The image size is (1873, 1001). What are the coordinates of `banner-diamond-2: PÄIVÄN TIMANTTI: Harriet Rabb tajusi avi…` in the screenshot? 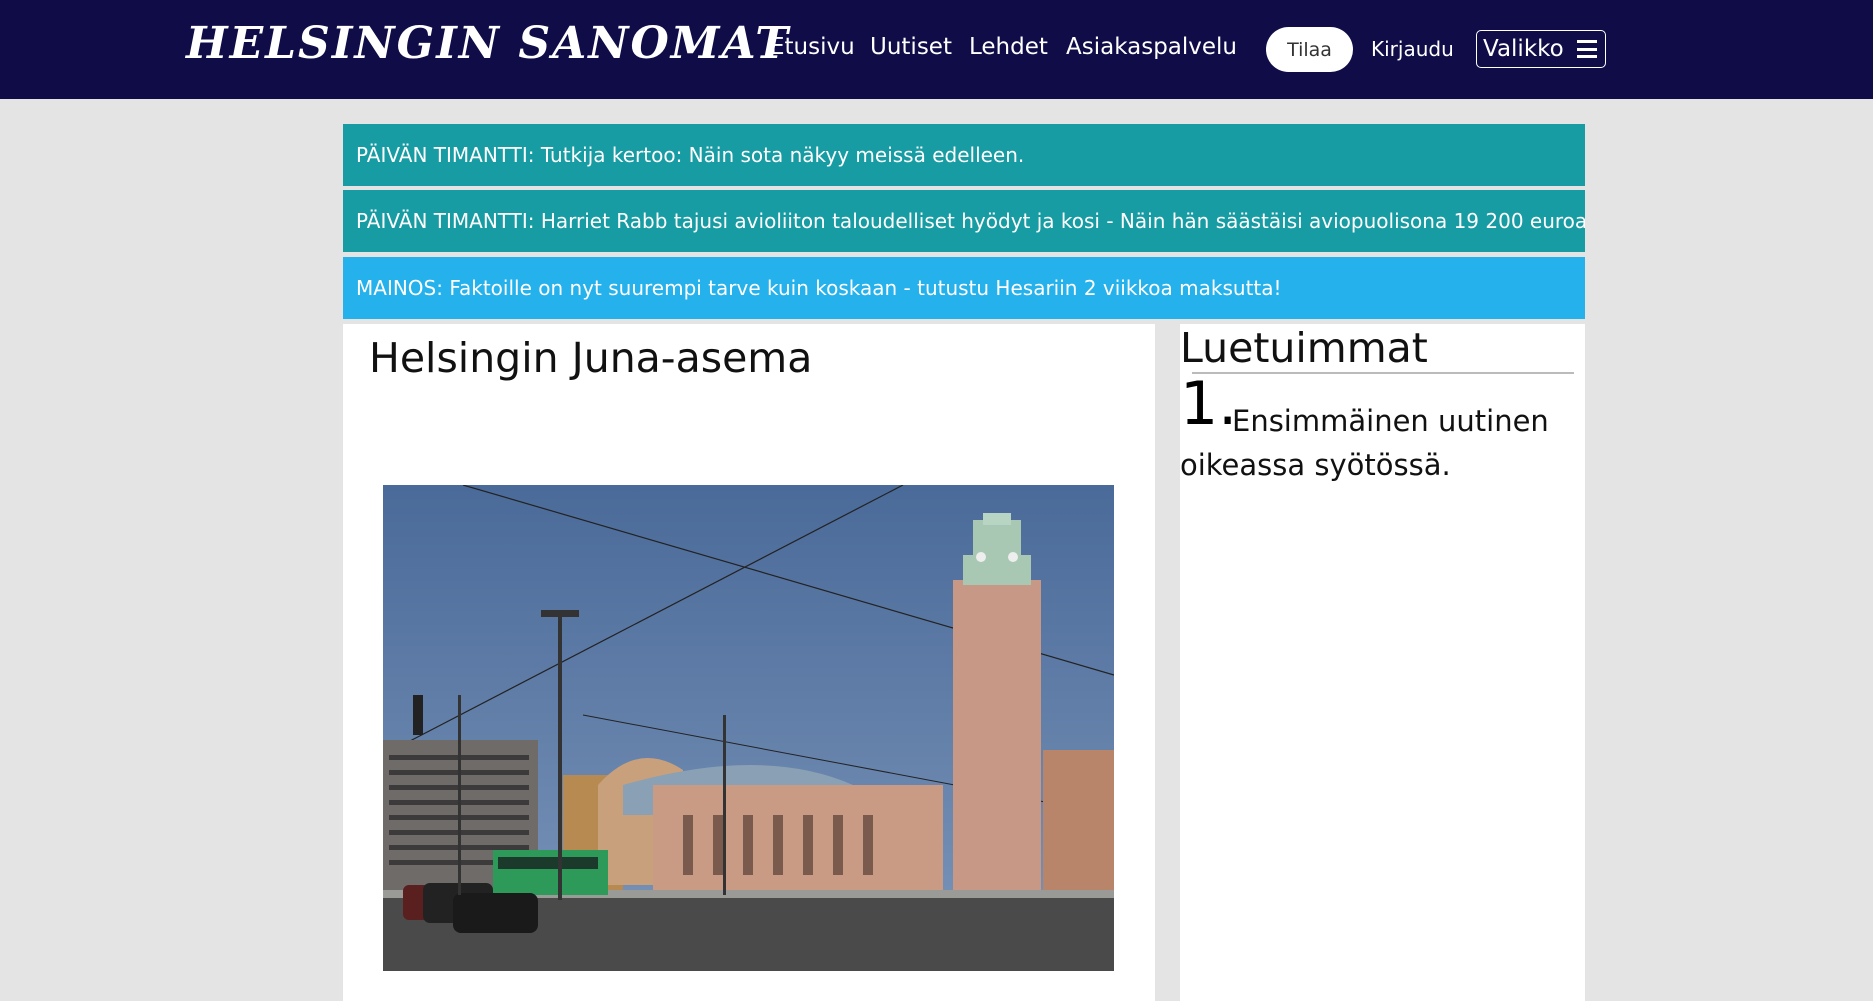 It's located at (964, 221).